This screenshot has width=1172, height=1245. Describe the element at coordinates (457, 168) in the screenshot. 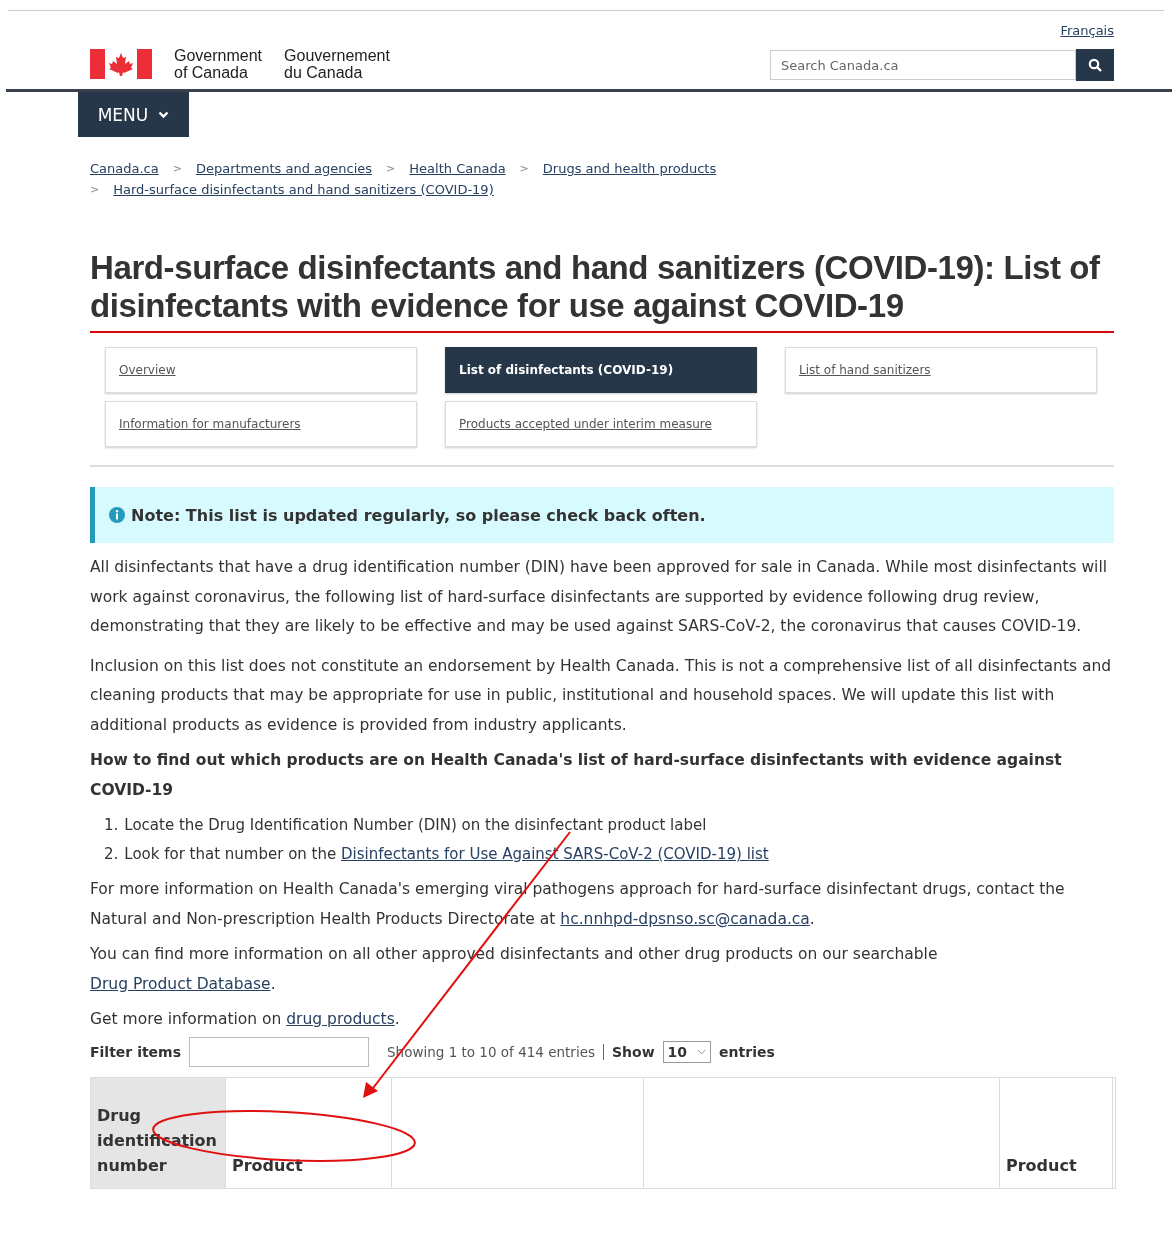

I see `breadcrumb-link: Health Canada` at that location.